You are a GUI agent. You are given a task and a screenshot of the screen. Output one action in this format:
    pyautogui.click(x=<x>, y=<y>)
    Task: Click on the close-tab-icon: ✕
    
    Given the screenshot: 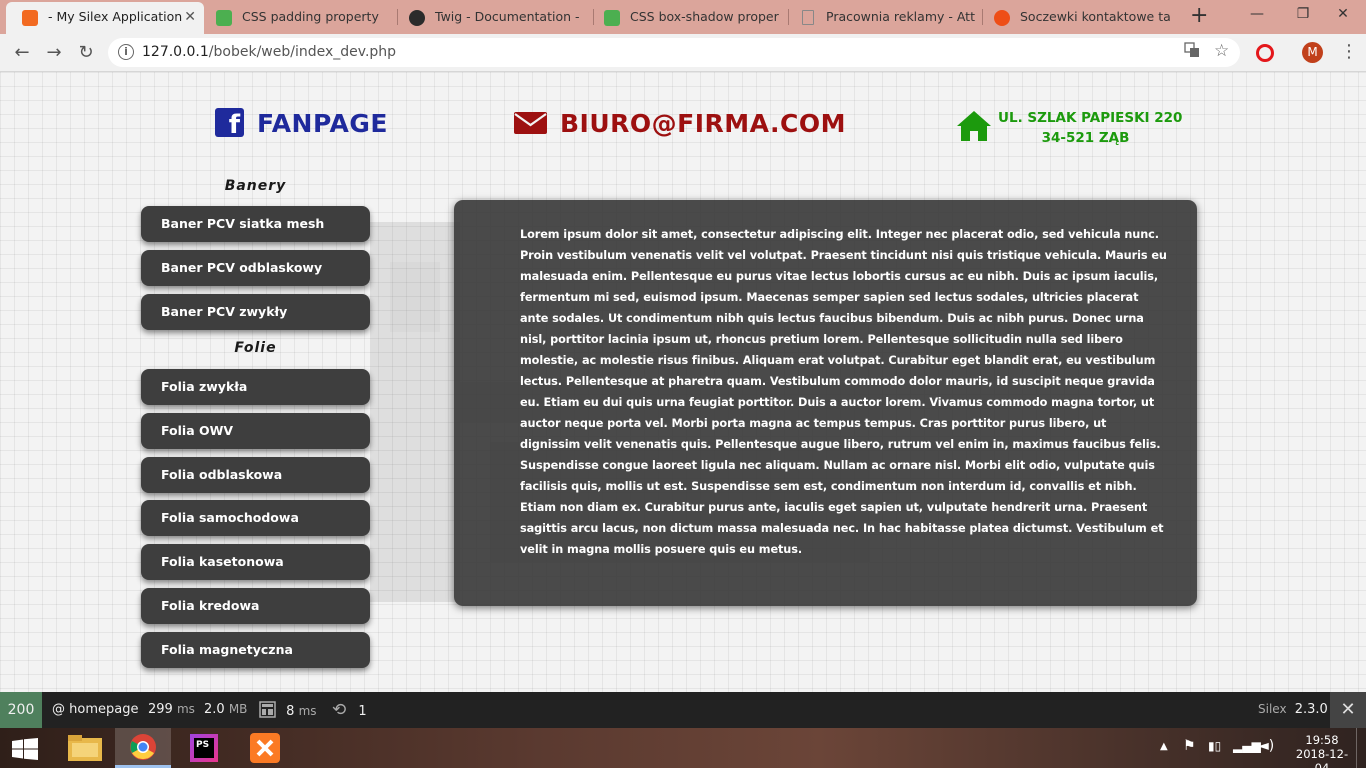 What is the action you would take?
    pyautogui.click(x=190, y=17)
    